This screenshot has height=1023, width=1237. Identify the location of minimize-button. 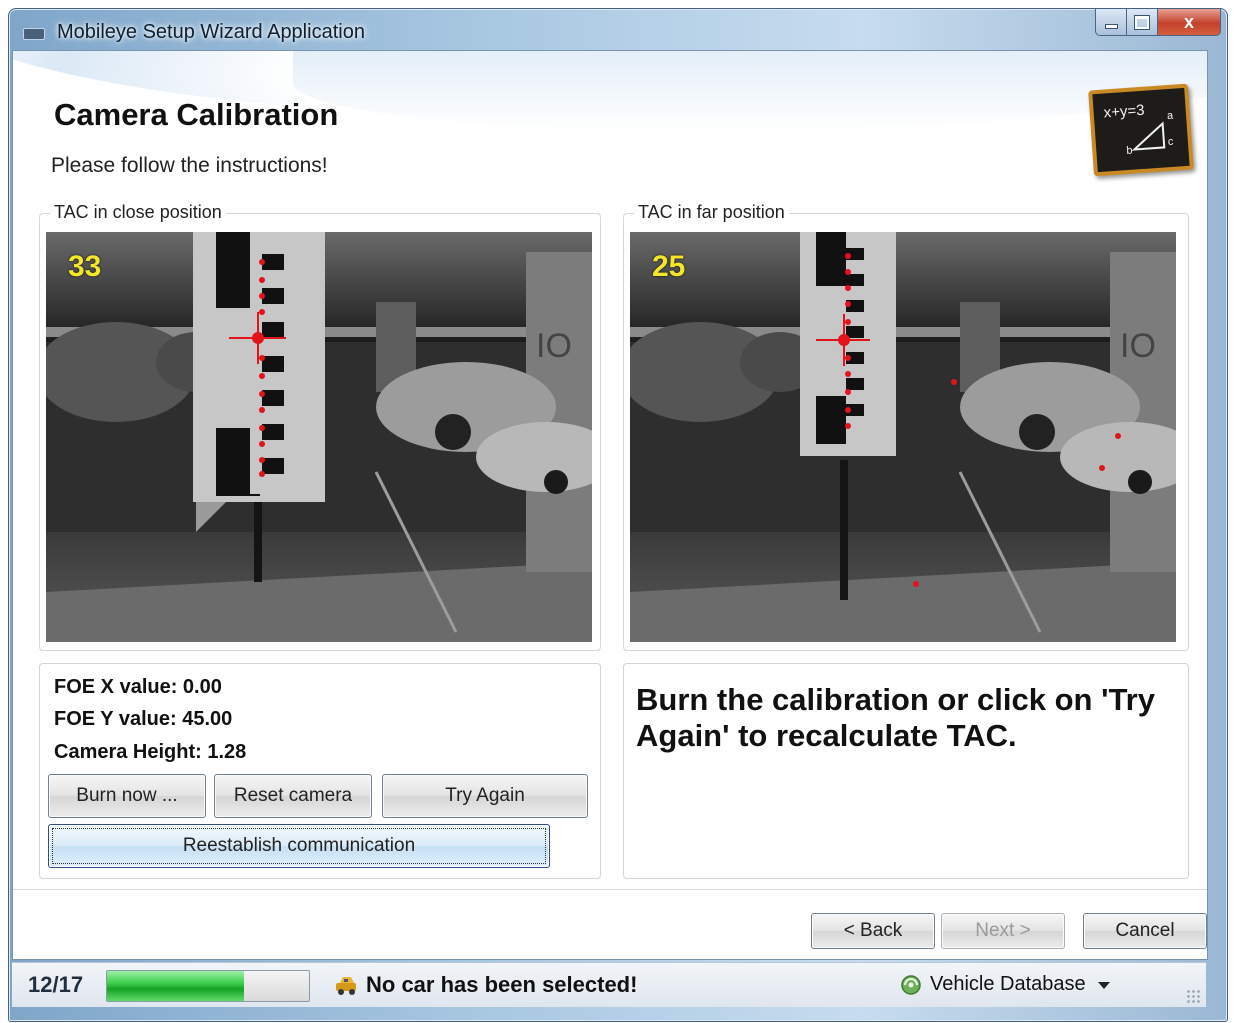
(1111, 22).